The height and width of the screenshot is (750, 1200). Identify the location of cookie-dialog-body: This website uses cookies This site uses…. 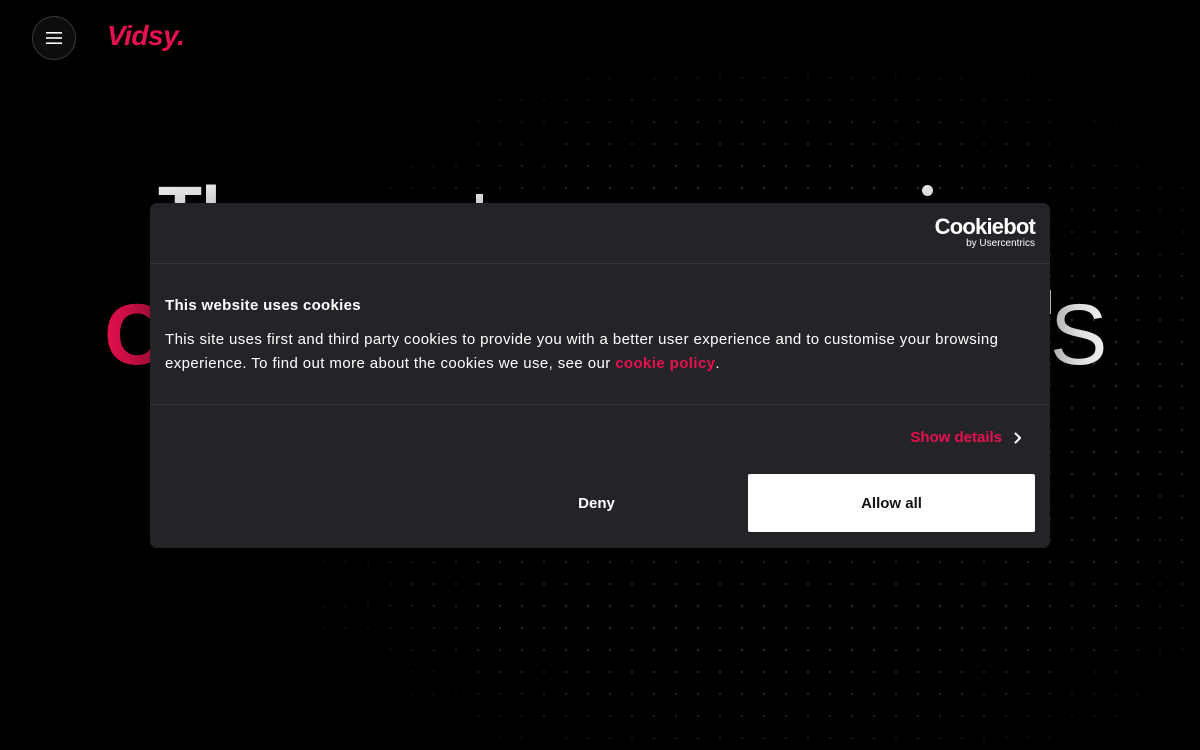
(600, 334).